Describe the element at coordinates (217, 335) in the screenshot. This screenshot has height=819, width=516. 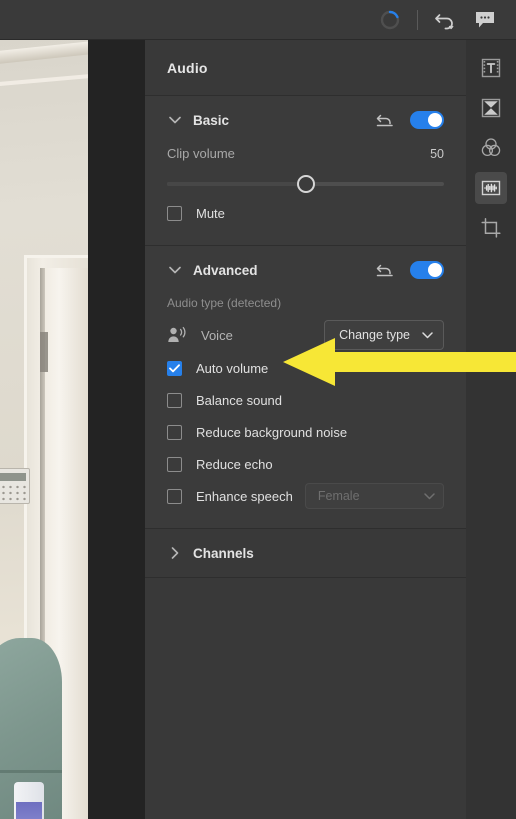
I see `audio-type-value: Voice` at that location.